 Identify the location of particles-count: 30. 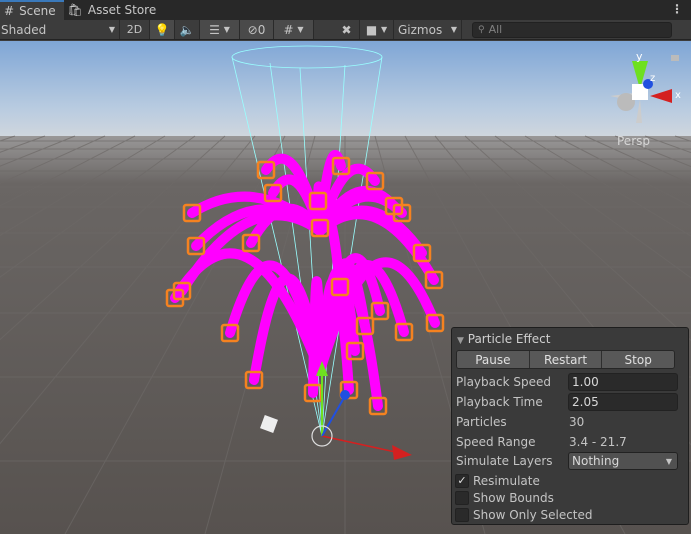
(577, 422).